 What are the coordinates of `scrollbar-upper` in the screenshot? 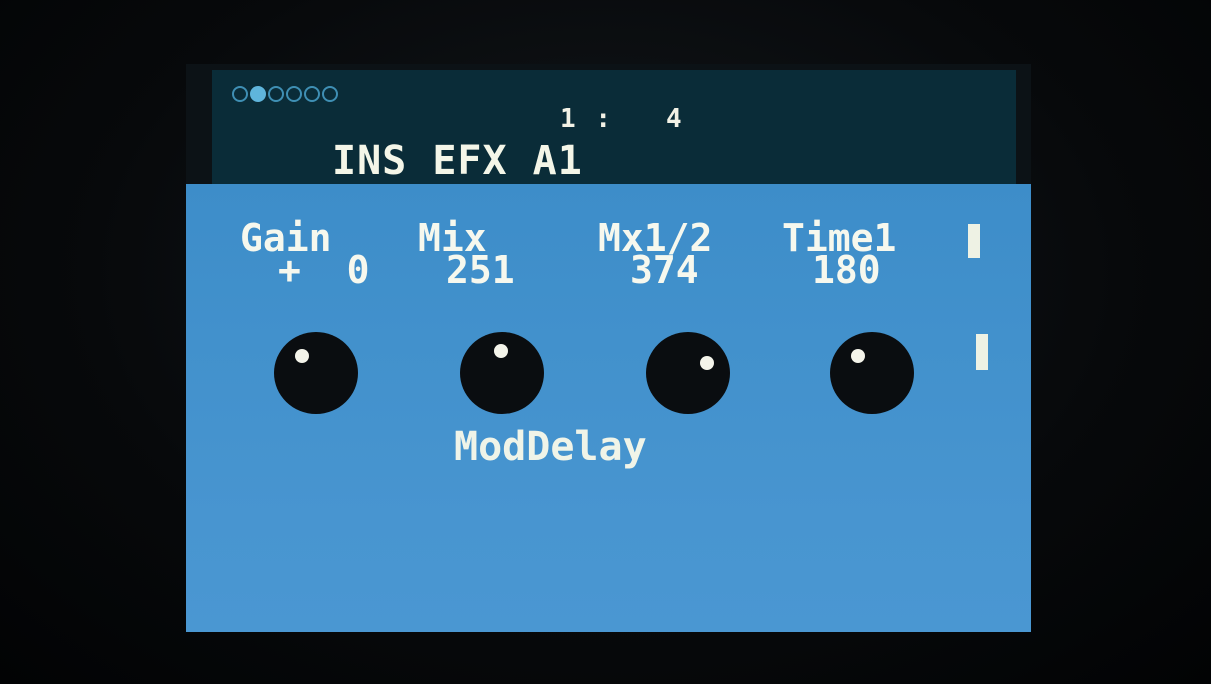 It's located at (974, 241).